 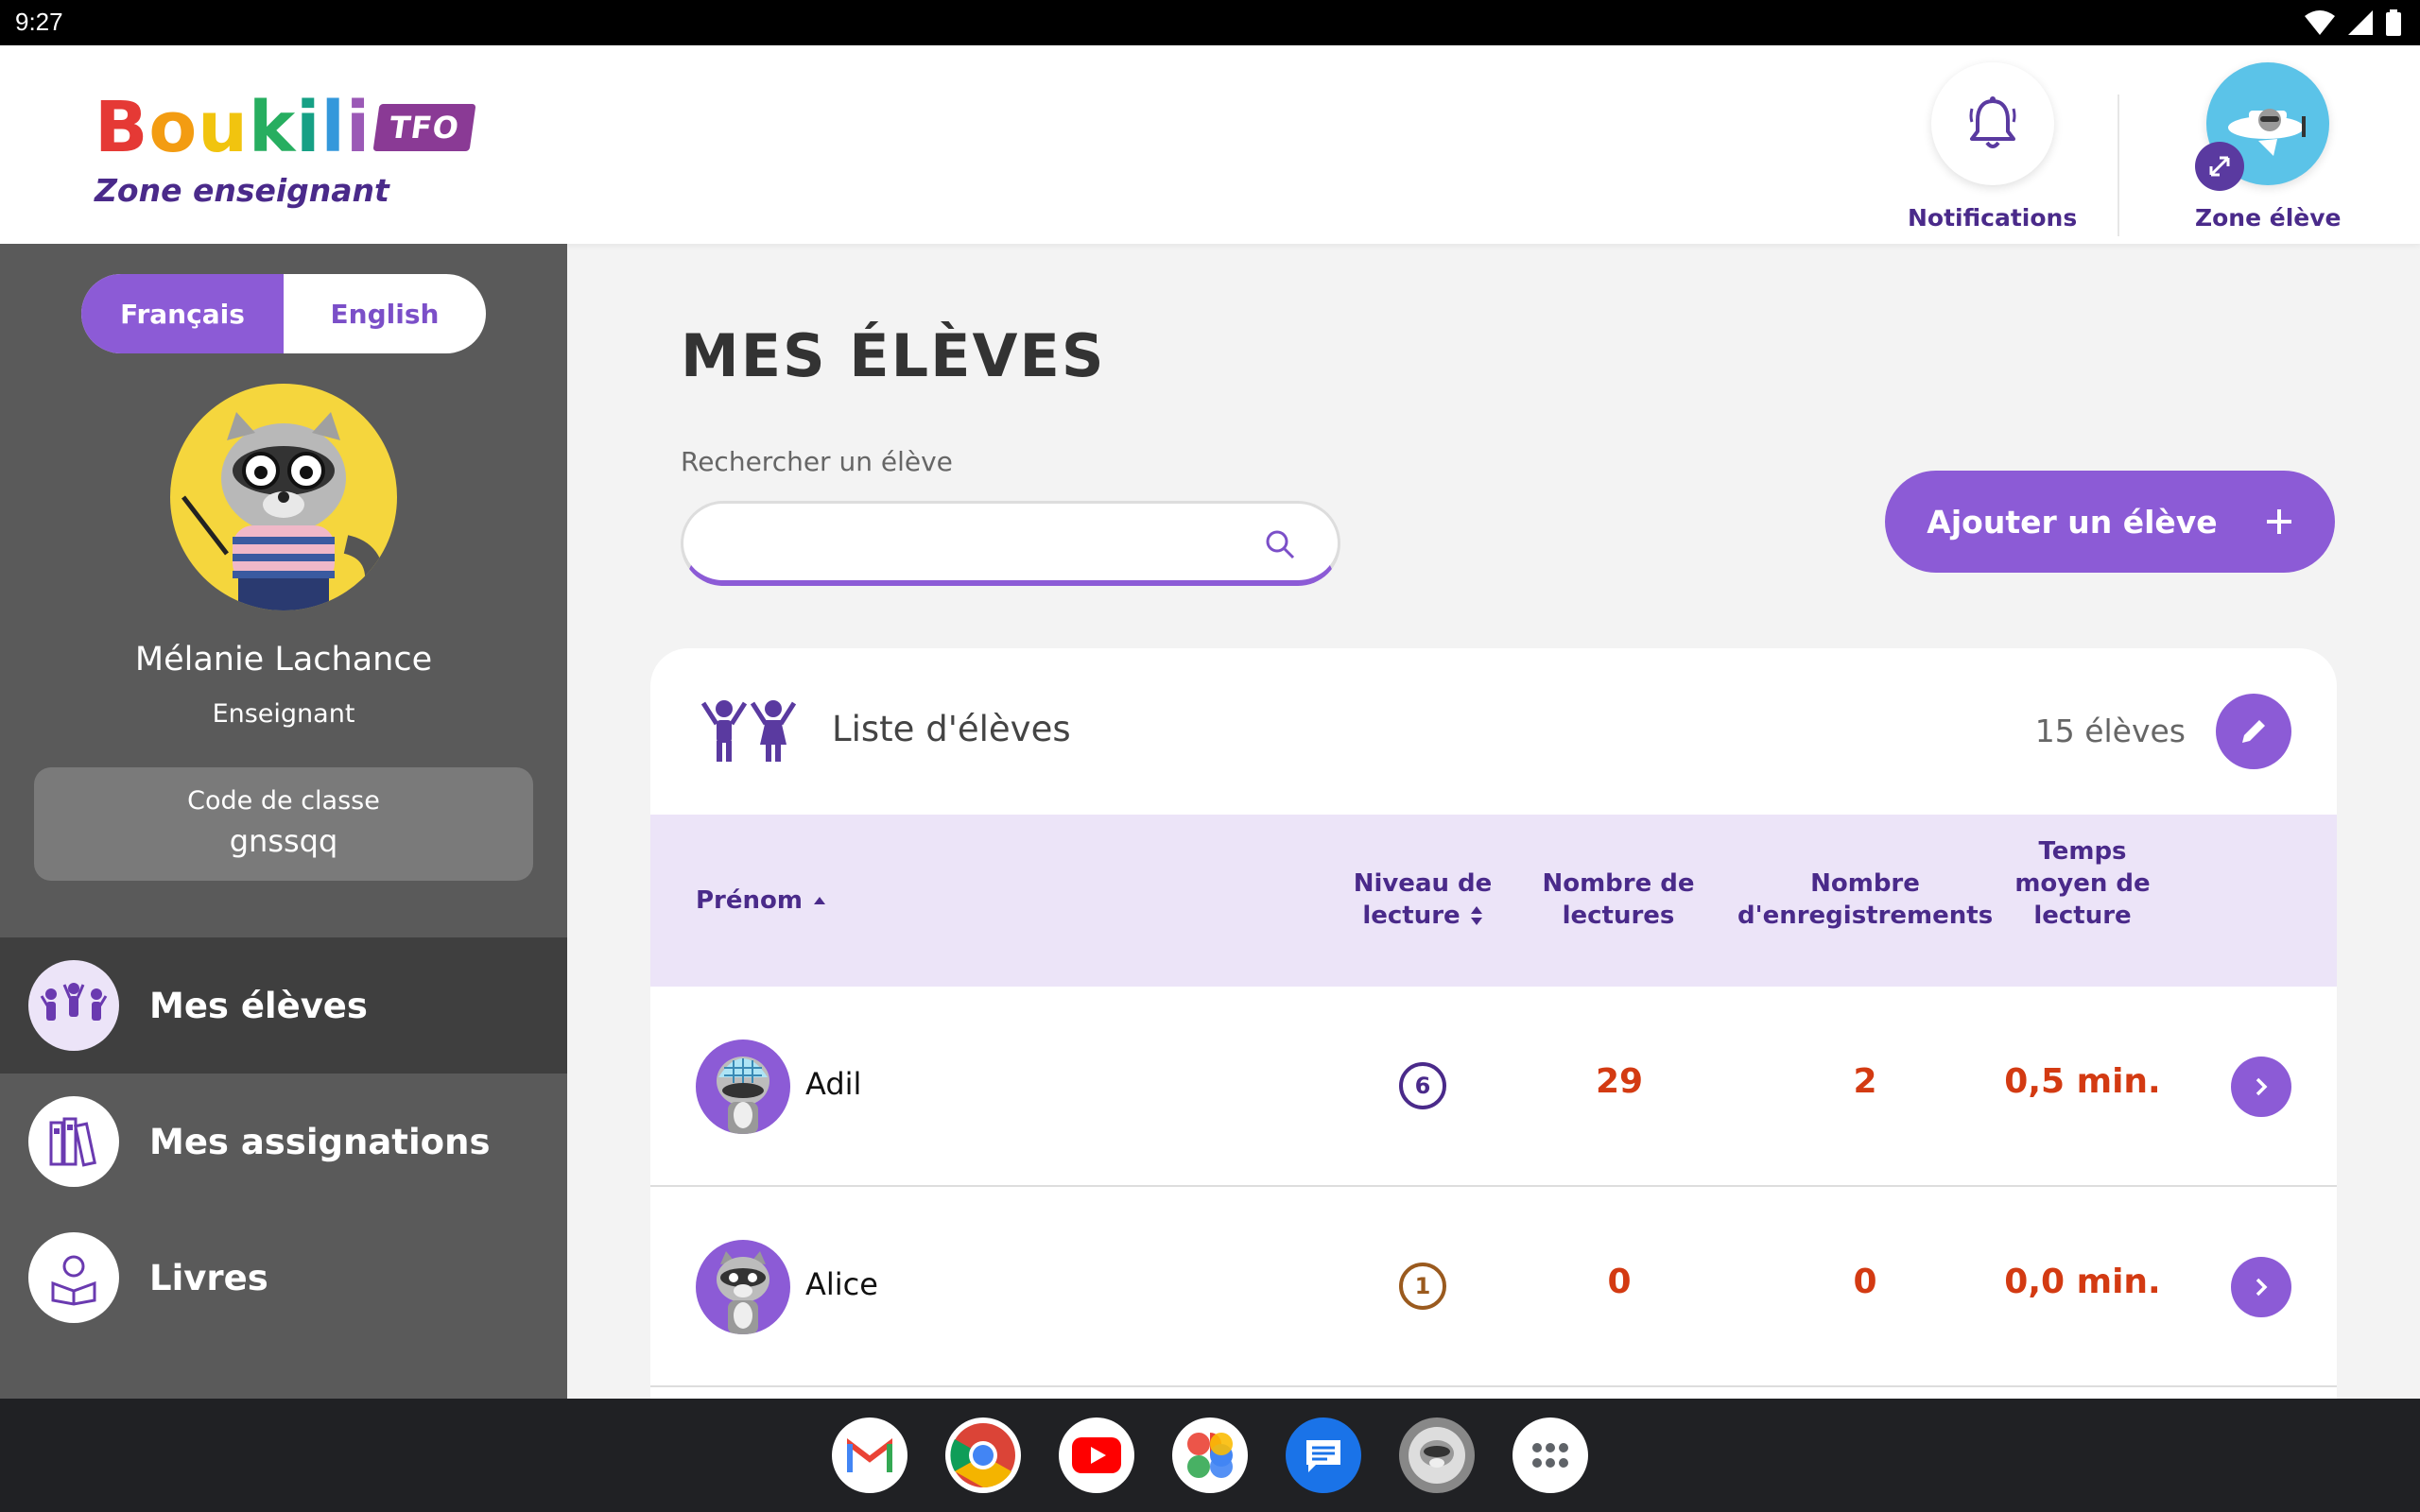 I want to click on col-avg-time: Temps moyen de lecture, so click(x=2082, y=883).